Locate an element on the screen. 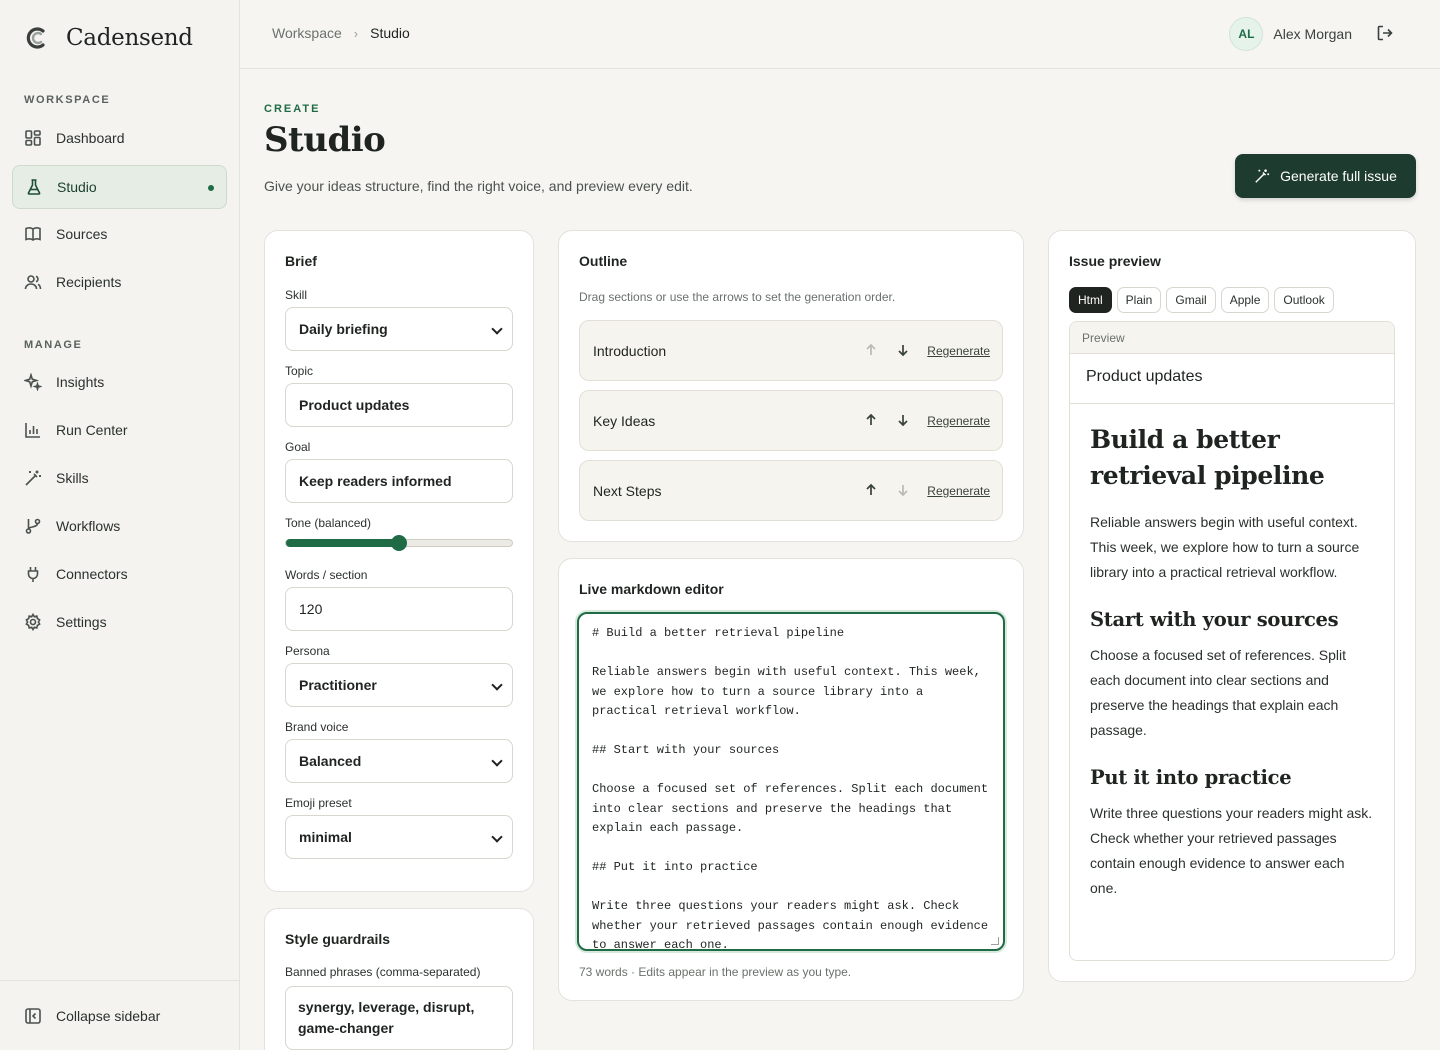 Image resolution: width=1440 pixels, height=1050 pixels. words-label: Words / section is located at coordinates (326, 575).